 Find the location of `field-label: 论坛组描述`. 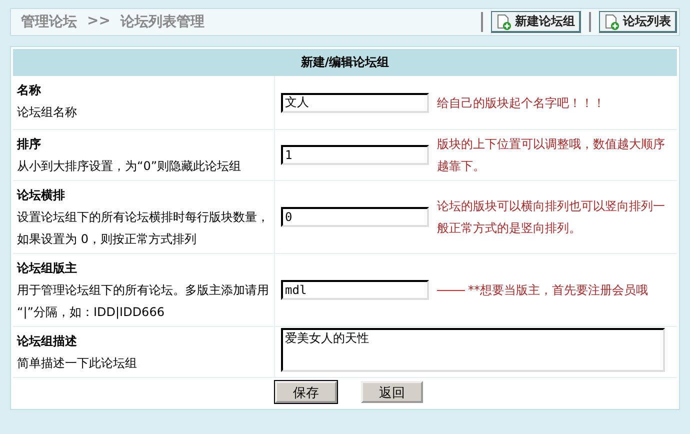

field-label: 论坛组描述 is located at coordinates (47, 341).